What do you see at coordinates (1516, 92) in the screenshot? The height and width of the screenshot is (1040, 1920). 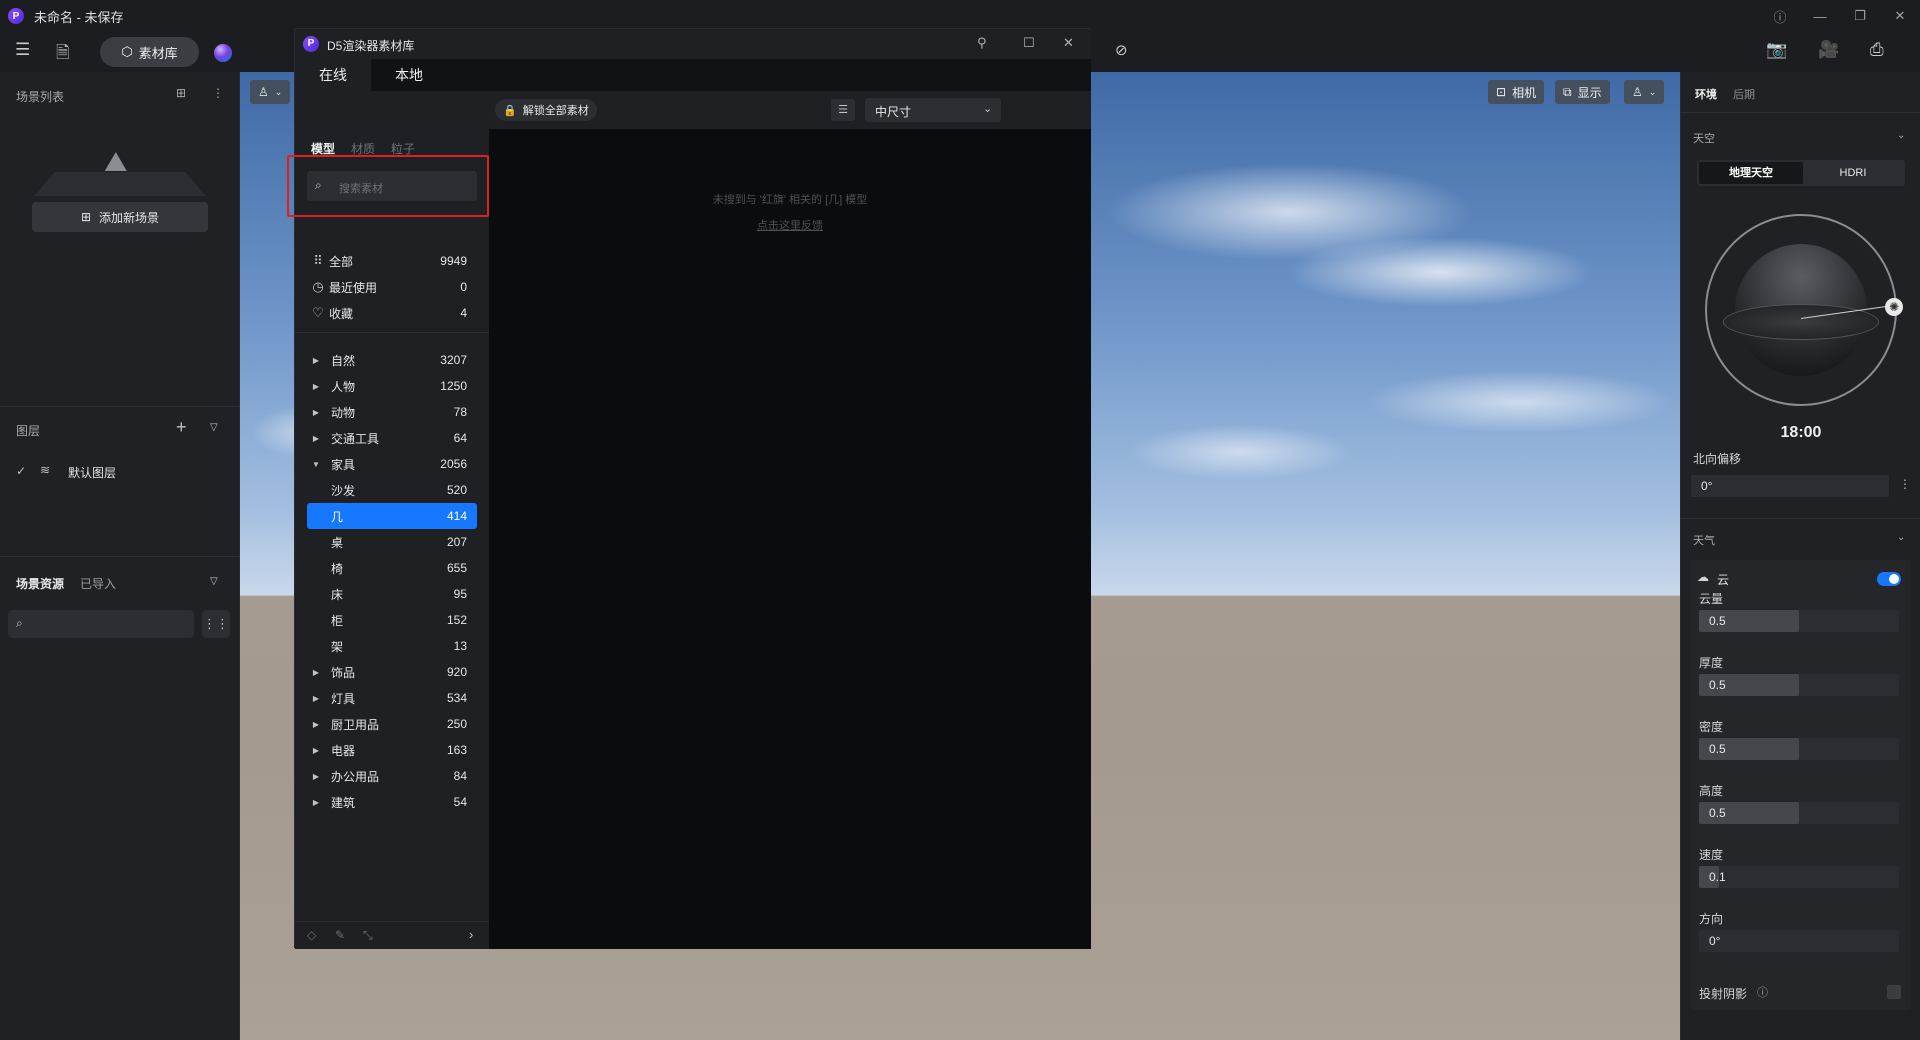 I see `camera-button: ⊡ 相机` at bounding box center [1516, 92].